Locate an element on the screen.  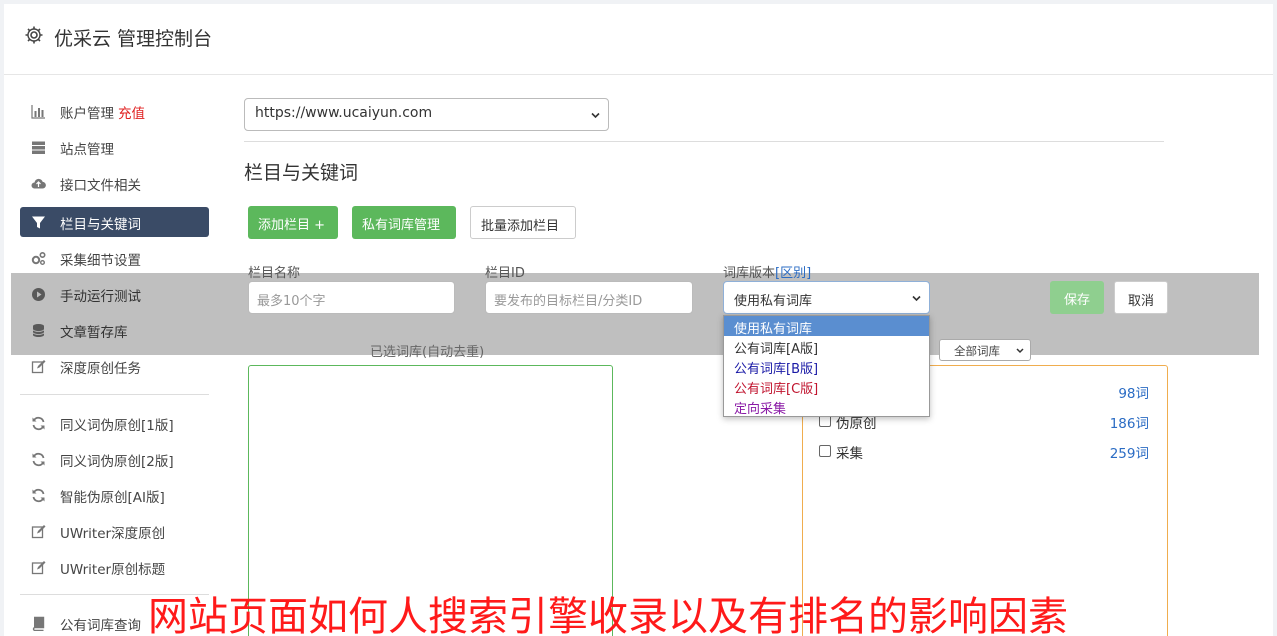
sidebar-item-ai-rewrite: 智能伪原创[AI版] is located at coordinates (114, 495).